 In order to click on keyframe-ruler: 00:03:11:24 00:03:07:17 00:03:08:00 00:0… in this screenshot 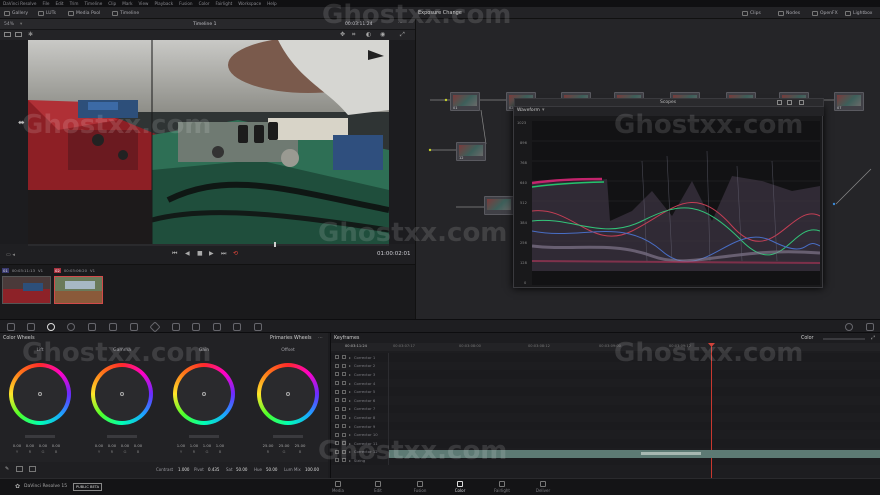, I will do `click(605, 347)`.